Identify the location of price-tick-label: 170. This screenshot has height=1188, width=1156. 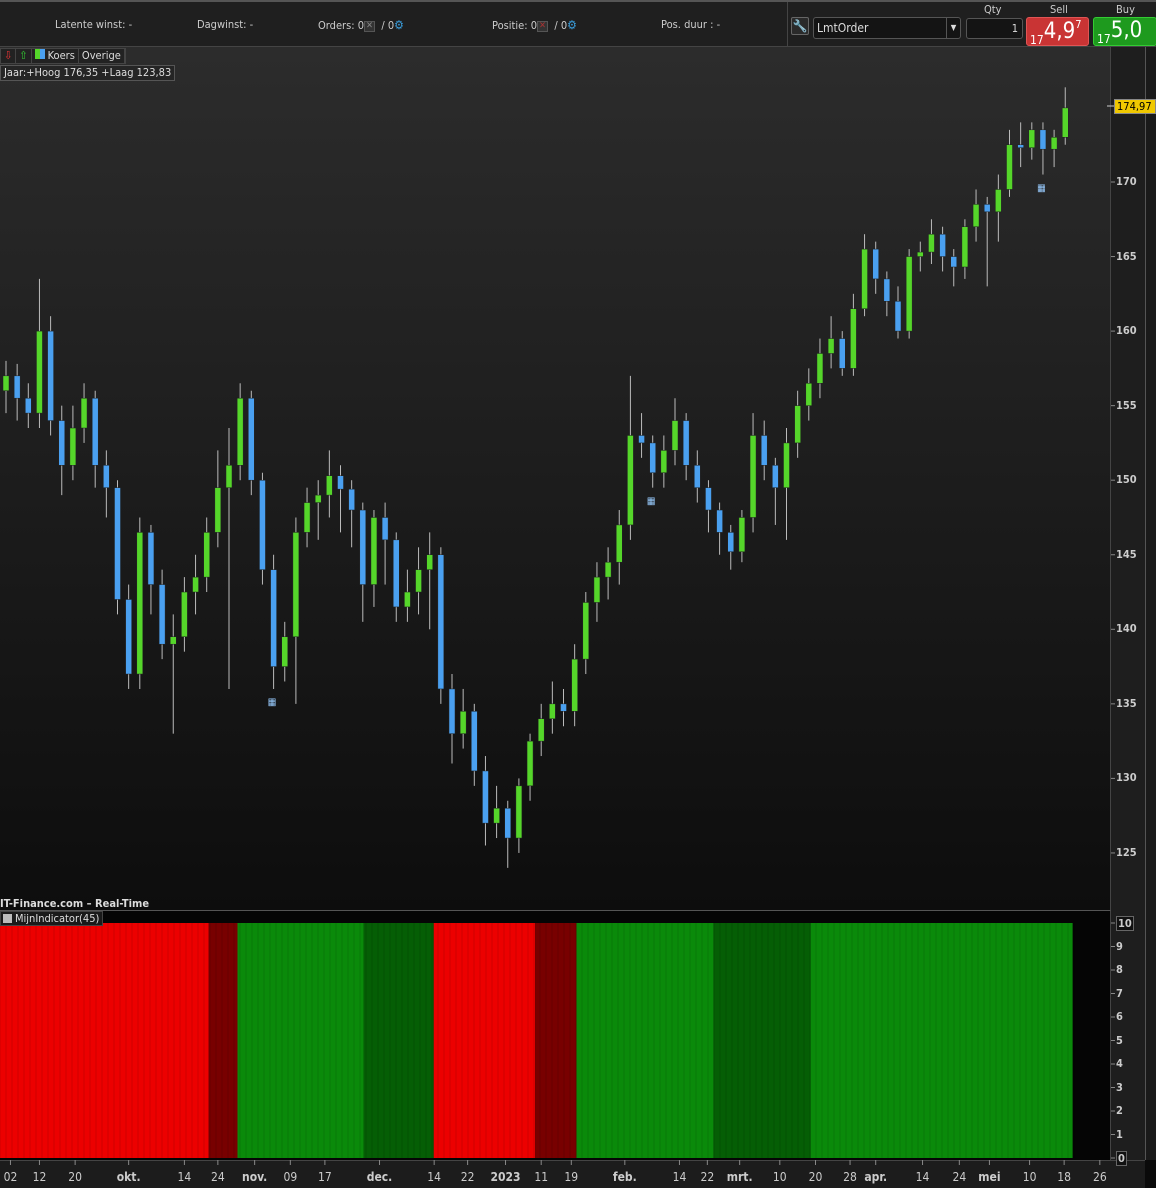
(1126, 181).